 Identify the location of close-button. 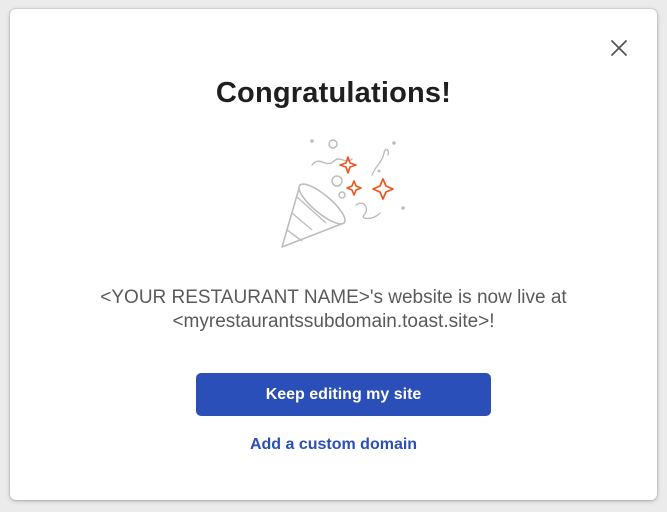
(619, 48).